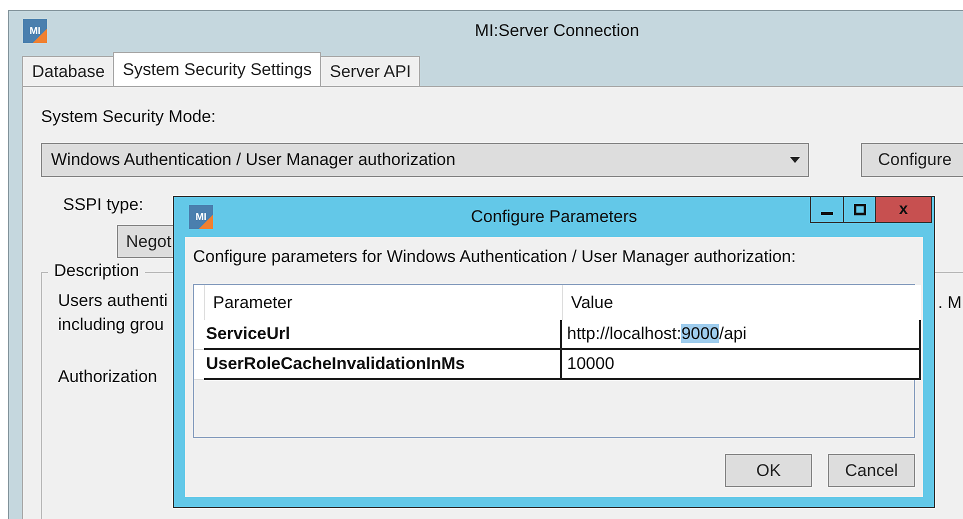  What do you see at coordinates (557, 30) in the screenshot?
I see `window-title: MI:Server Connection` at bounding box center [557, 30].